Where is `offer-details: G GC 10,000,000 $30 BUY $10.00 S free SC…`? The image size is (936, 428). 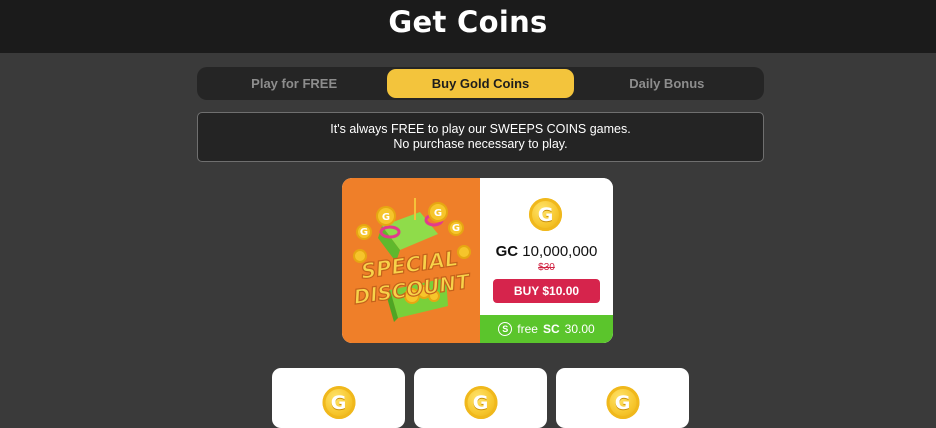
offer-details: G GC 10,000,000 $30 BUY $10.00 S free SC… is located at coordinates (546, 260).